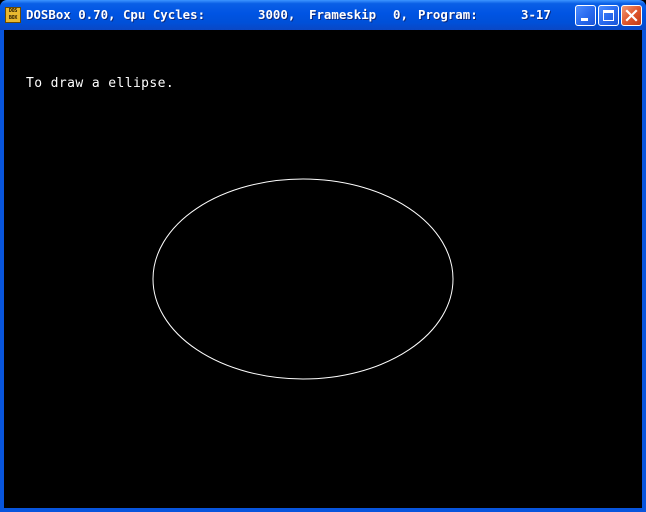 The image size is (646, 512). I want to click on app-icon-text-top: DOS, so click(13, 11).